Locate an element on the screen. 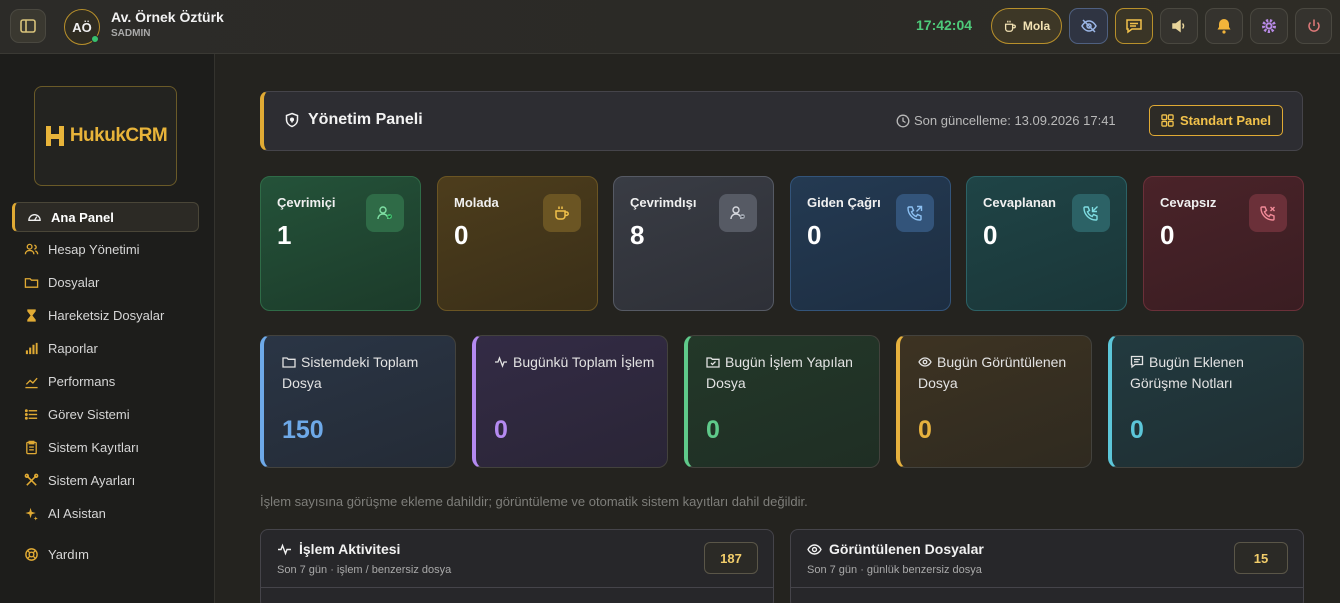 The height and width of the screenshot is (603, 1340). tools-icon is located at coordinates (31, 479).